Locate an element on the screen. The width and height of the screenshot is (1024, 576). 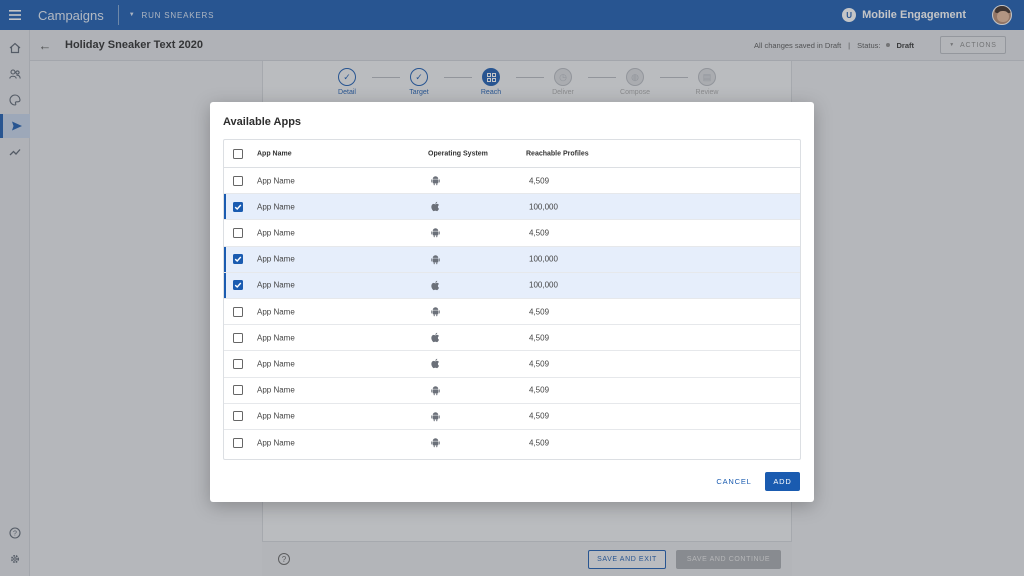
column-header-operating-system: Operating System is located at coordinates (458, 153).